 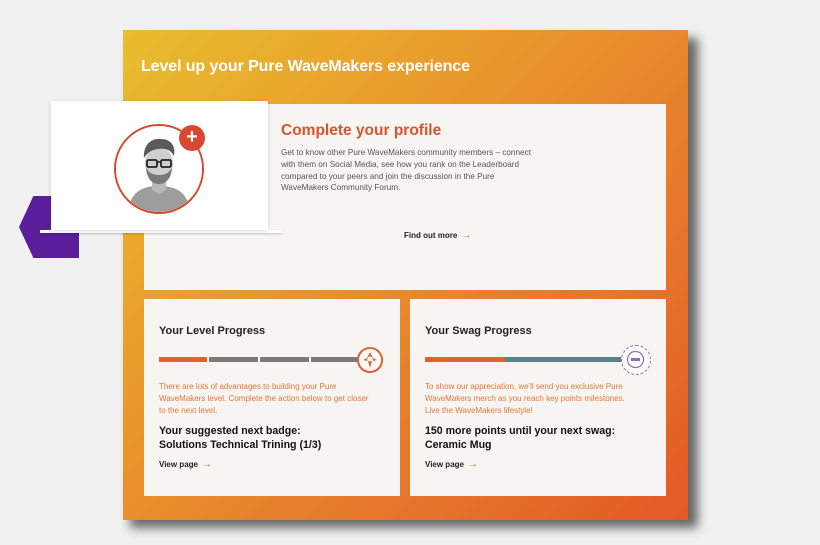 I want to click on swag-view-page-label: View page, so click(x=444, y=464).